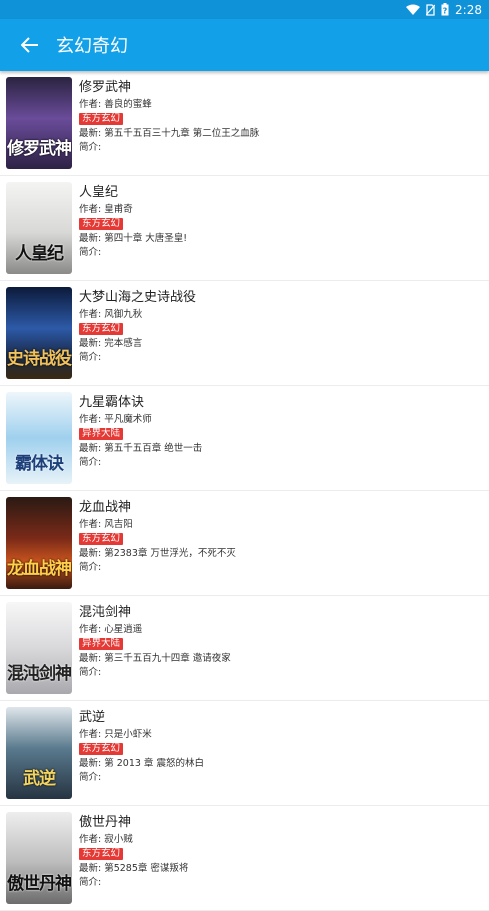 The height and width of the screenshot is (911, 489). I want to click on book-cover: 混沌剑神, so click(39, 648).